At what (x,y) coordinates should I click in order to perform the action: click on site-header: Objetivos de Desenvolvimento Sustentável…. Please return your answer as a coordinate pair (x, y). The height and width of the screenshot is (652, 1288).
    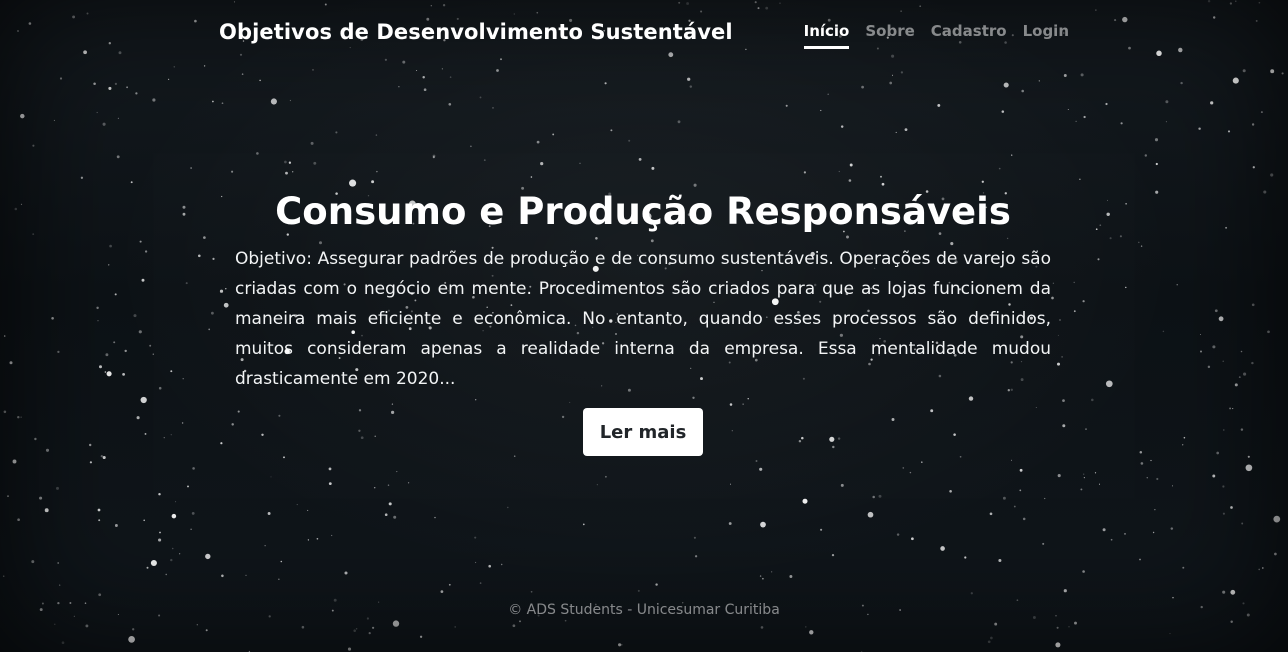
    Looking at the image, I should click on (644, 35).